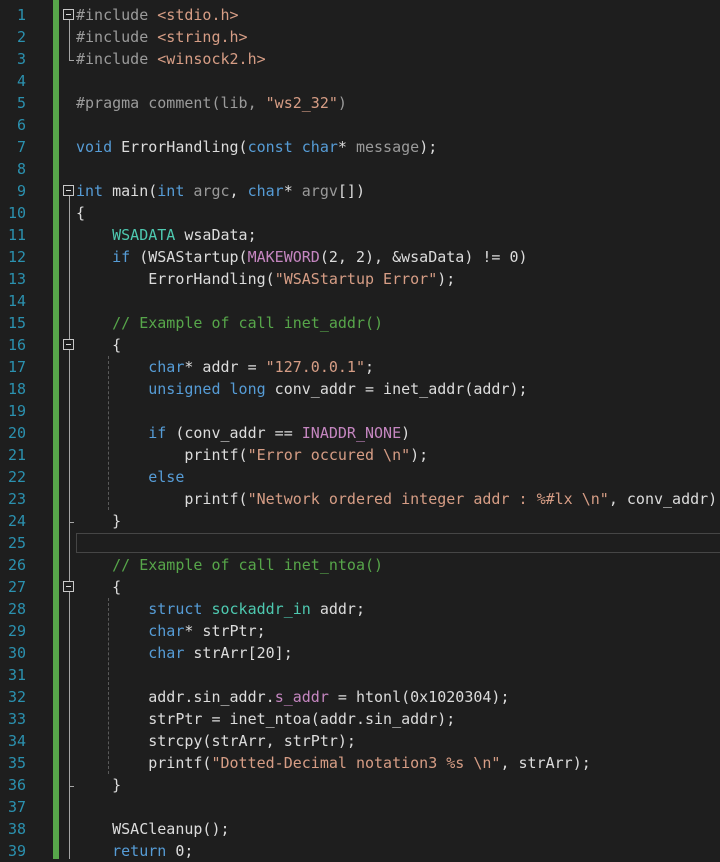  I want to click on code-token: long, so click(247, 389).